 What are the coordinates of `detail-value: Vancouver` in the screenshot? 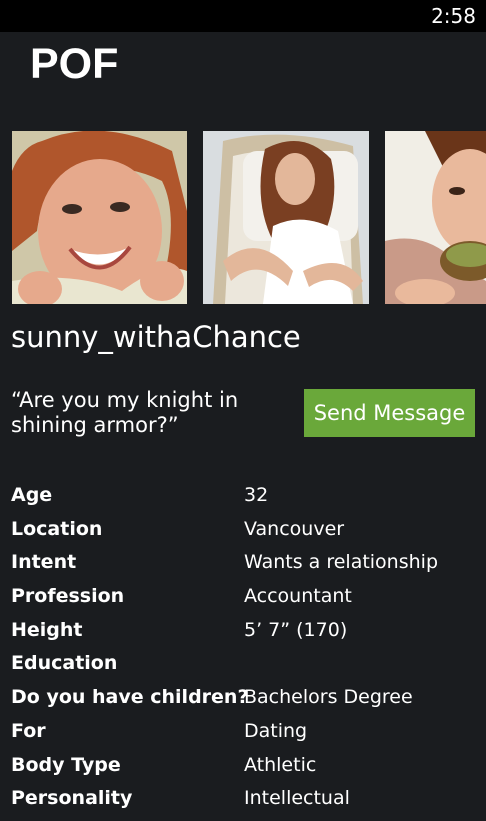 It's located at (294, 528).